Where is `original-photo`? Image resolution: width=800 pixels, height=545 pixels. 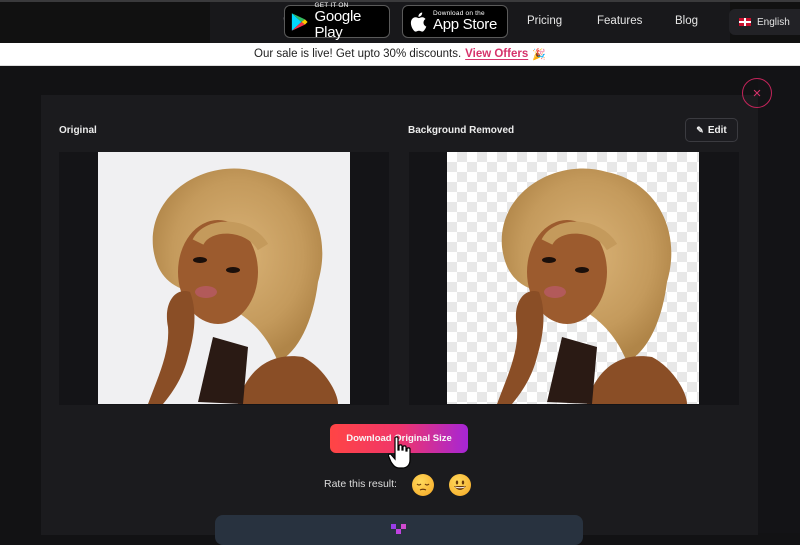 original-photo is located at coordinates (224, 278).